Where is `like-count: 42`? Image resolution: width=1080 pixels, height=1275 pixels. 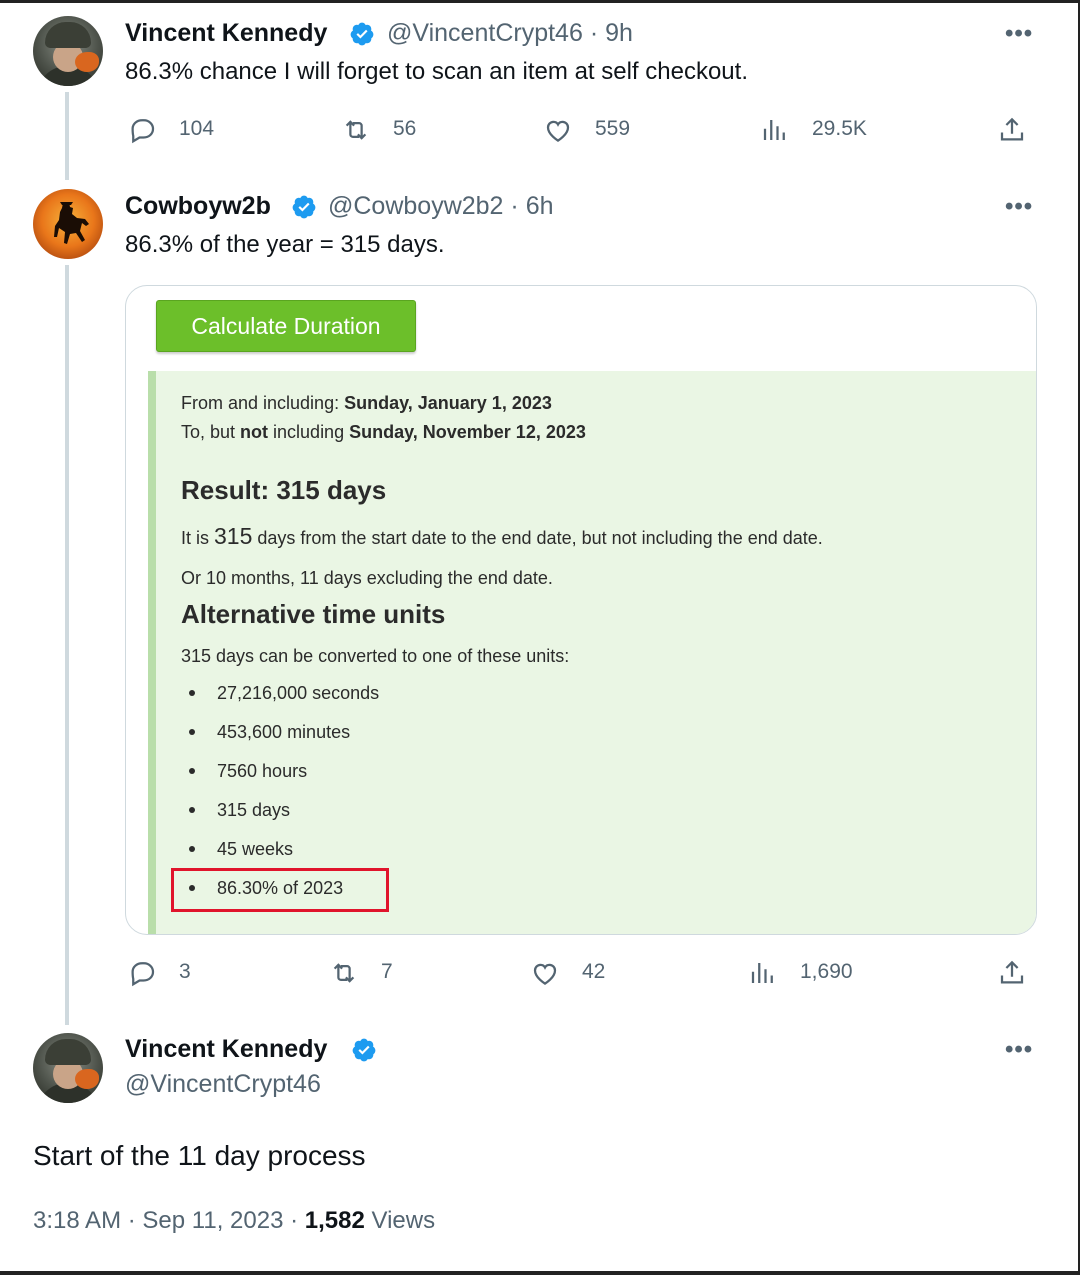 like-count: 42 is located at coordinates (594, 971).